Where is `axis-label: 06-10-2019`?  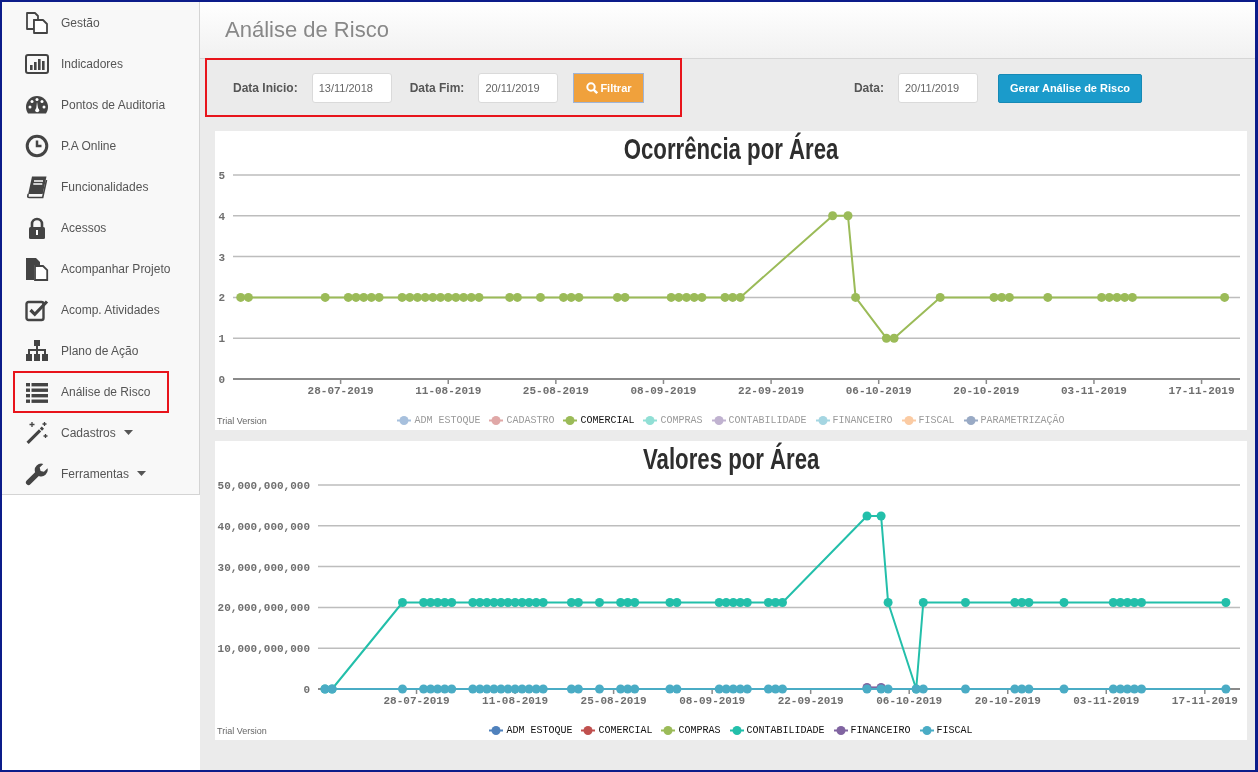 axis-label: 06-10-2019 is located at coordinates (878, 391).